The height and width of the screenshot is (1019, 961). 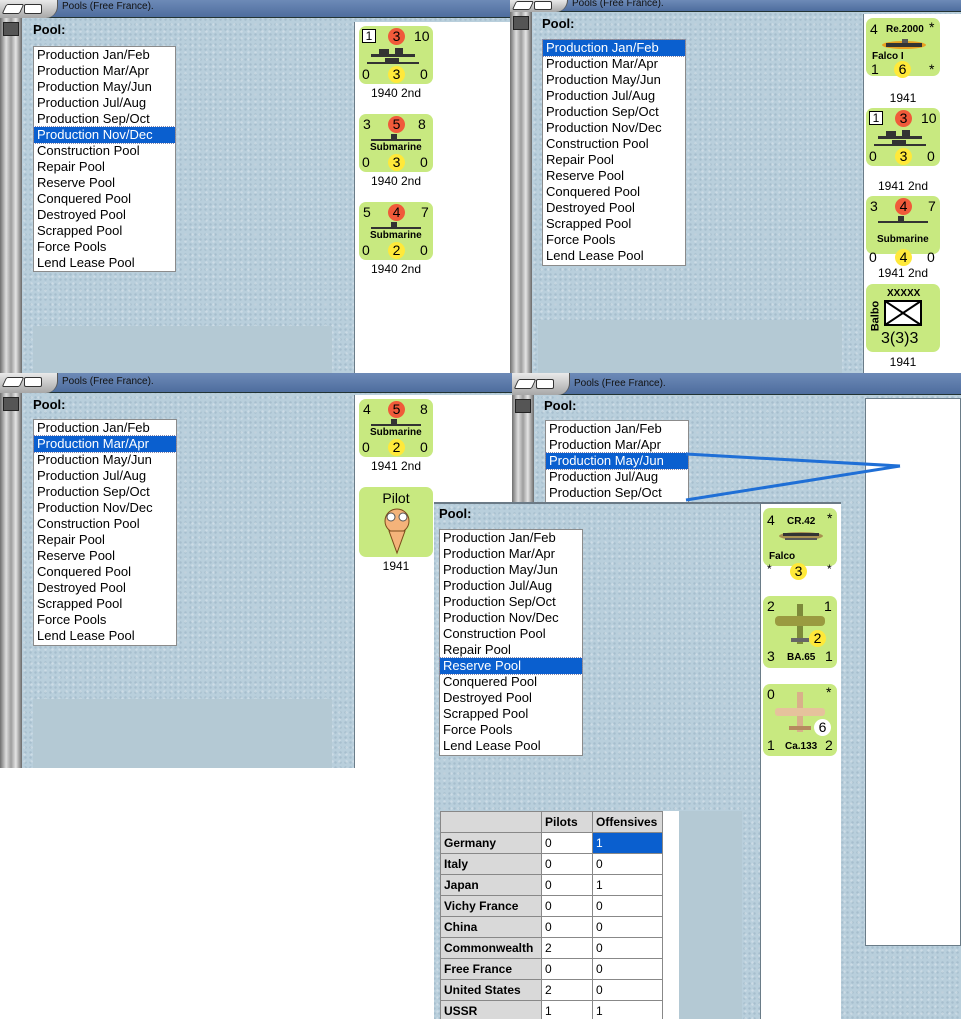 What do you see at coordinates (511, 586) in the screenshot?
I see `pool-list-item: Production Jul/Aug` at bounding box center [511, 586].